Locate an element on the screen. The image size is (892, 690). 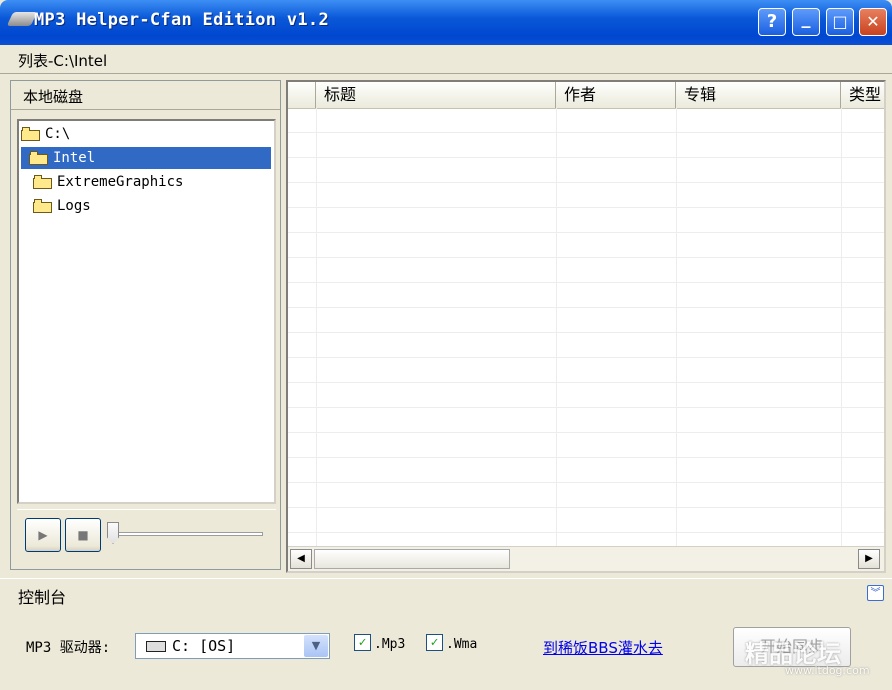
play-icon: ▶ is located at coordinates (43, 535).